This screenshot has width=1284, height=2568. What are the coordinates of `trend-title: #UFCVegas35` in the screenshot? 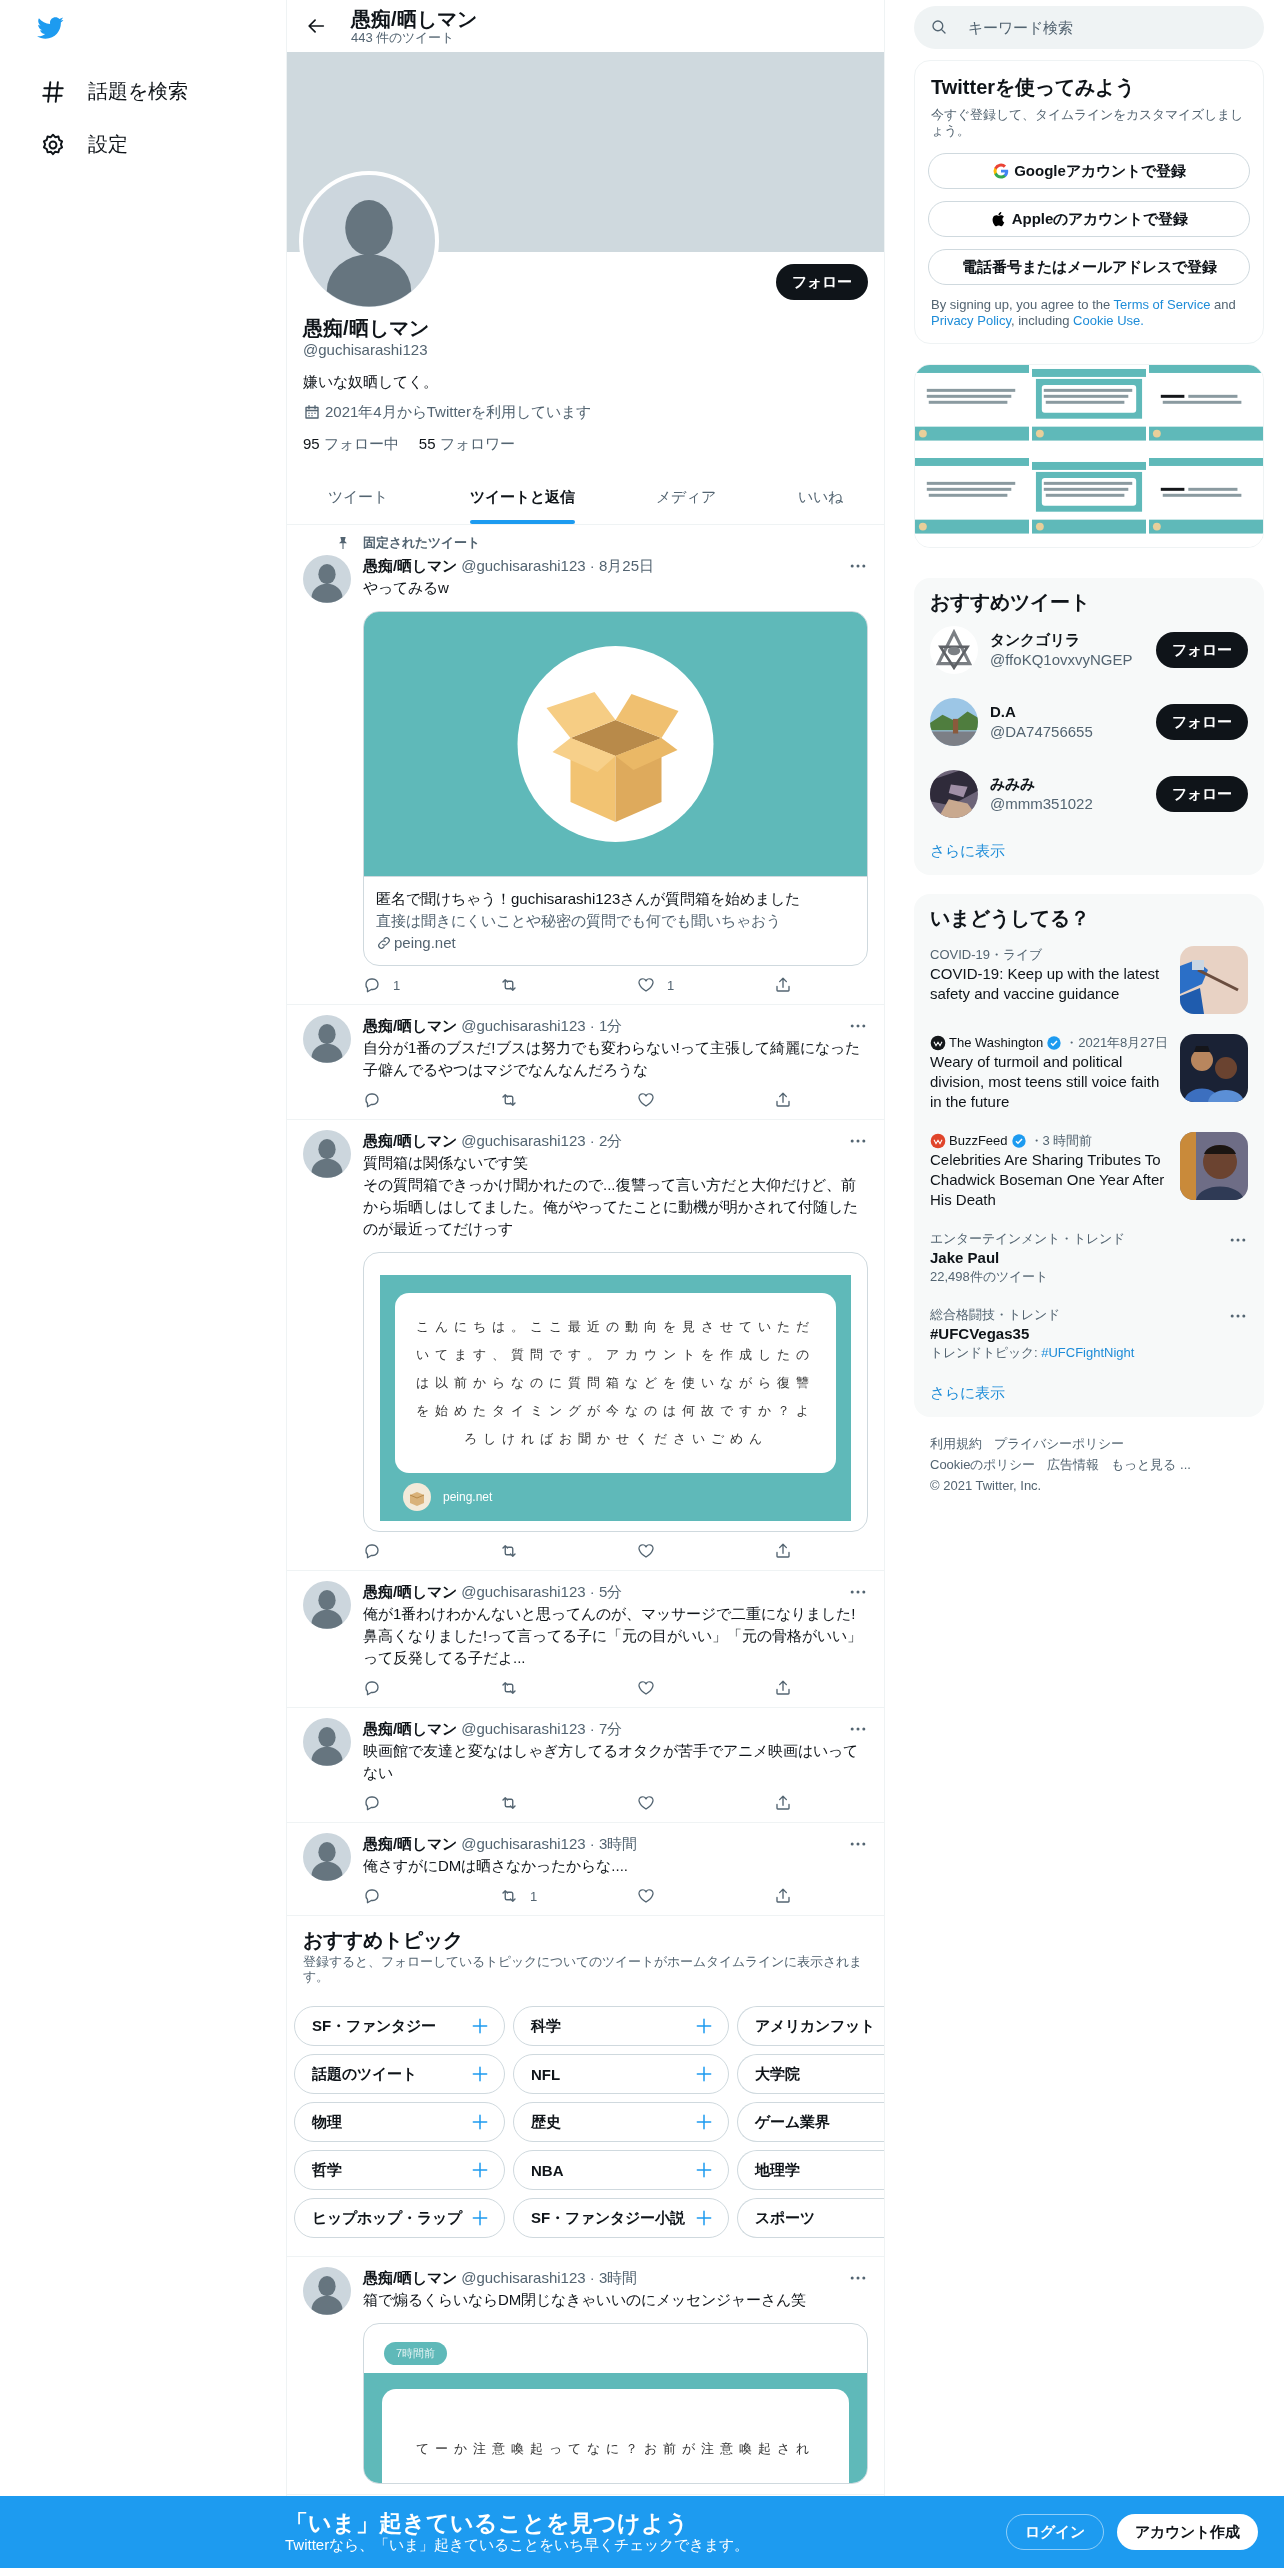 It's located at (980, 1334).